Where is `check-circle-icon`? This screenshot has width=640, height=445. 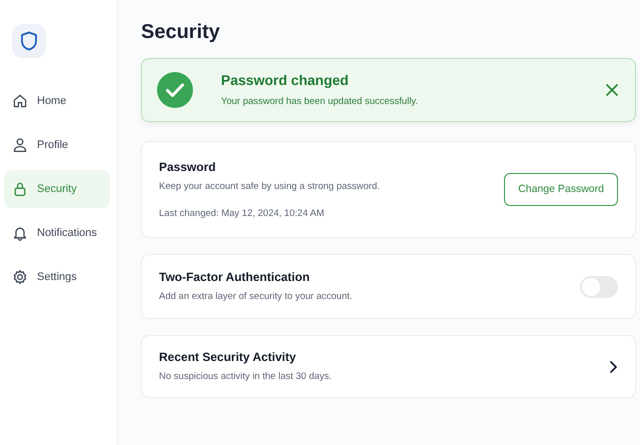 check-circle-icon is located at coordinates (175, 90).